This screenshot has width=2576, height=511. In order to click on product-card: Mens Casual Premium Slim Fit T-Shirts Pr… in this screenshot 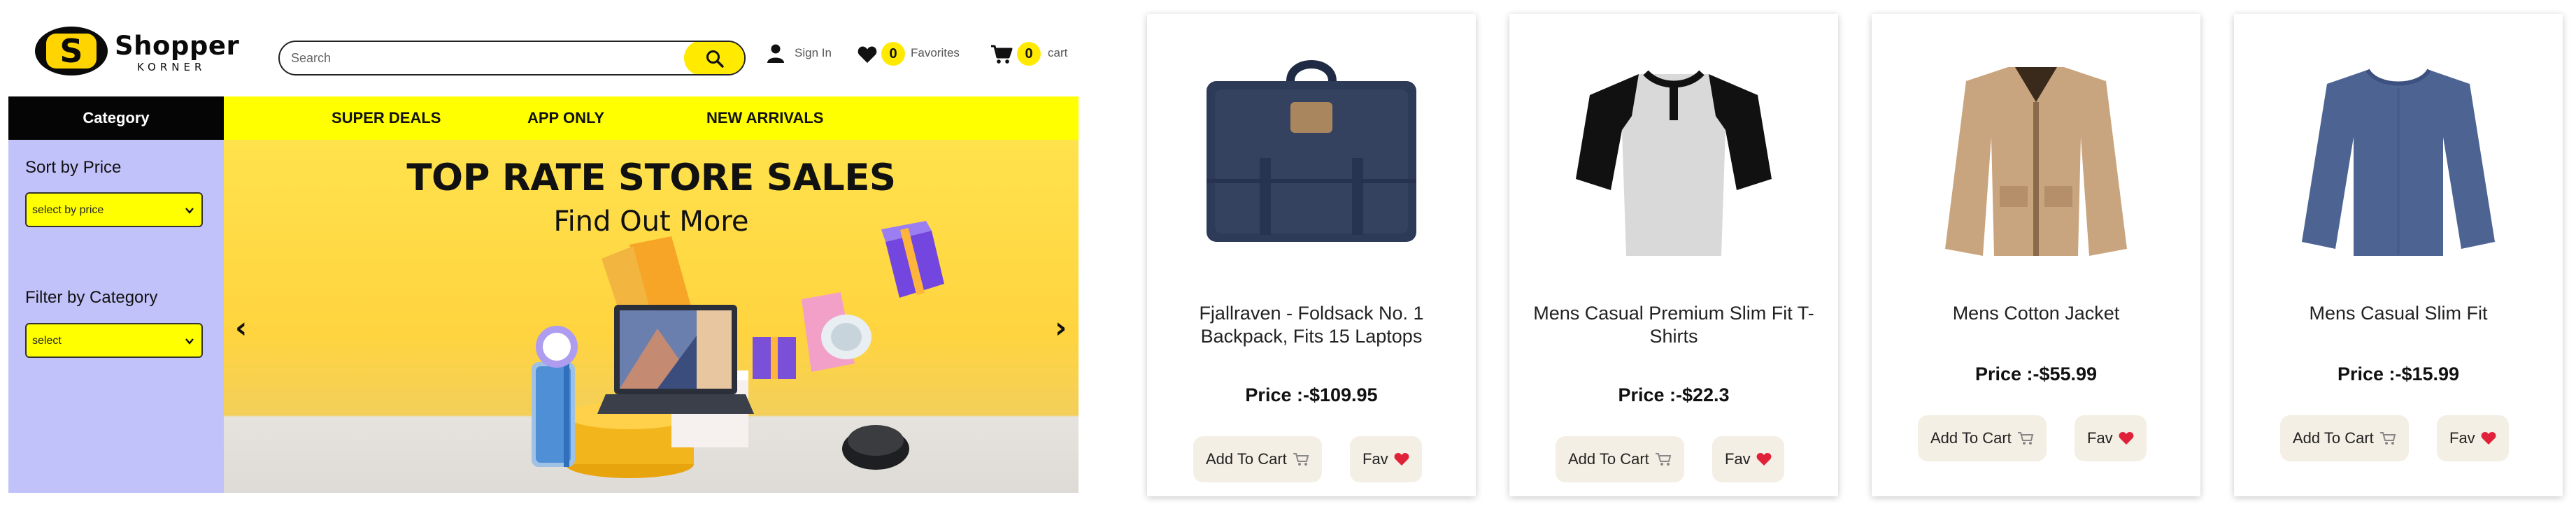, I will do `click(1673, 255)`.